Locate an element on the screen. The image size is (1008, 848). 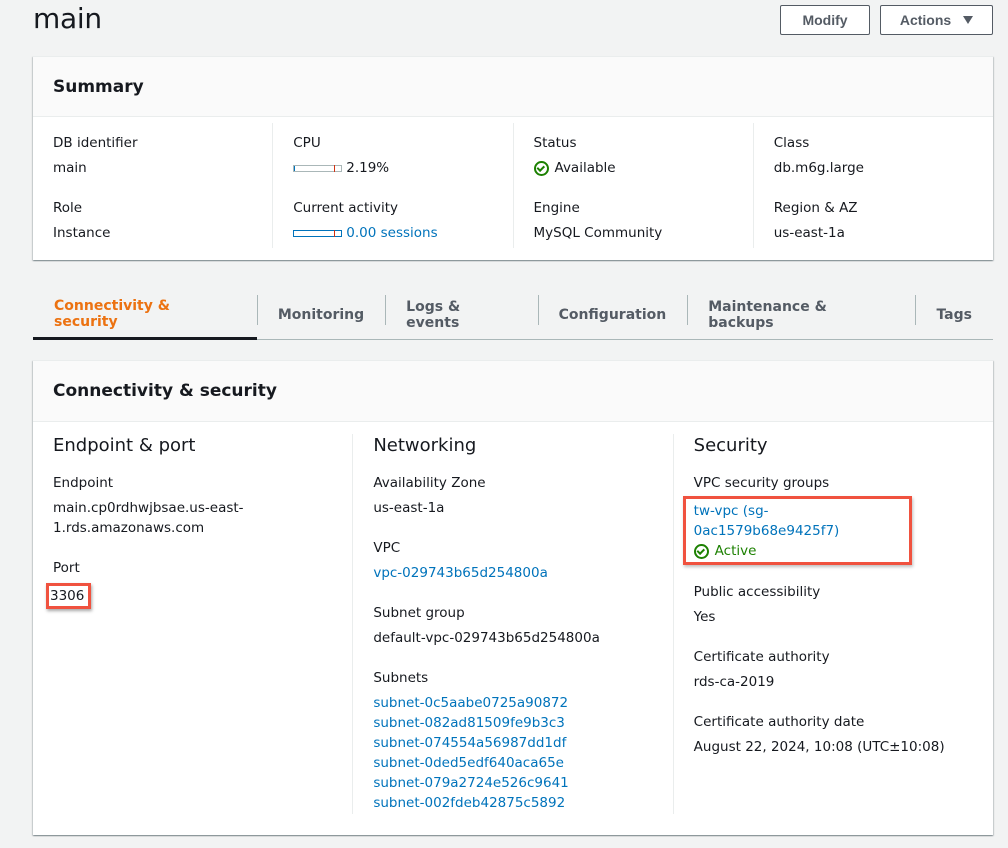
current-activity-link: 0.00 sessions is located at coordinates (391, 233).